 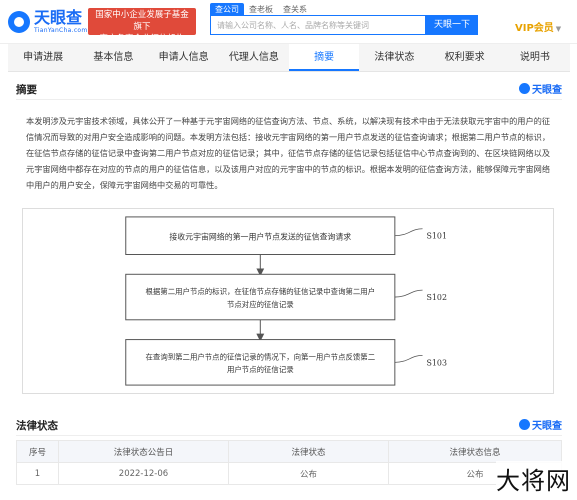 What do you see at coordinates (308, 451) in the screenshot?
I see `column-header: 法律状态` at bounding box center [308, 451].